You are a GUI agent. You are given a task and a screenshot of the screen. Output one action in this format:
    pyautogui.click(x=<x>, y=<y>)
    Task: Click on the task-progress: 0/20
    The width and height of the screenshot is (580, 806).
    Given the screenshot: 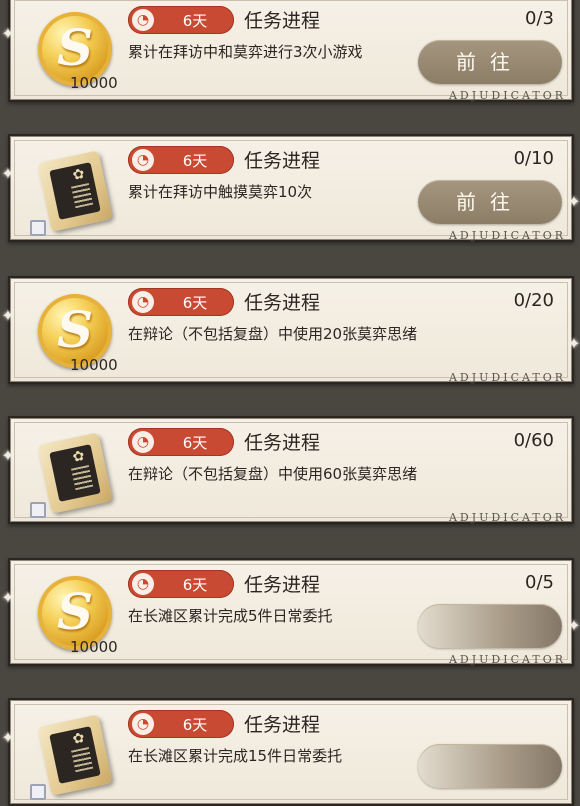 What is the action you would take?
    pyautogui.click(x=533, y=300)
    